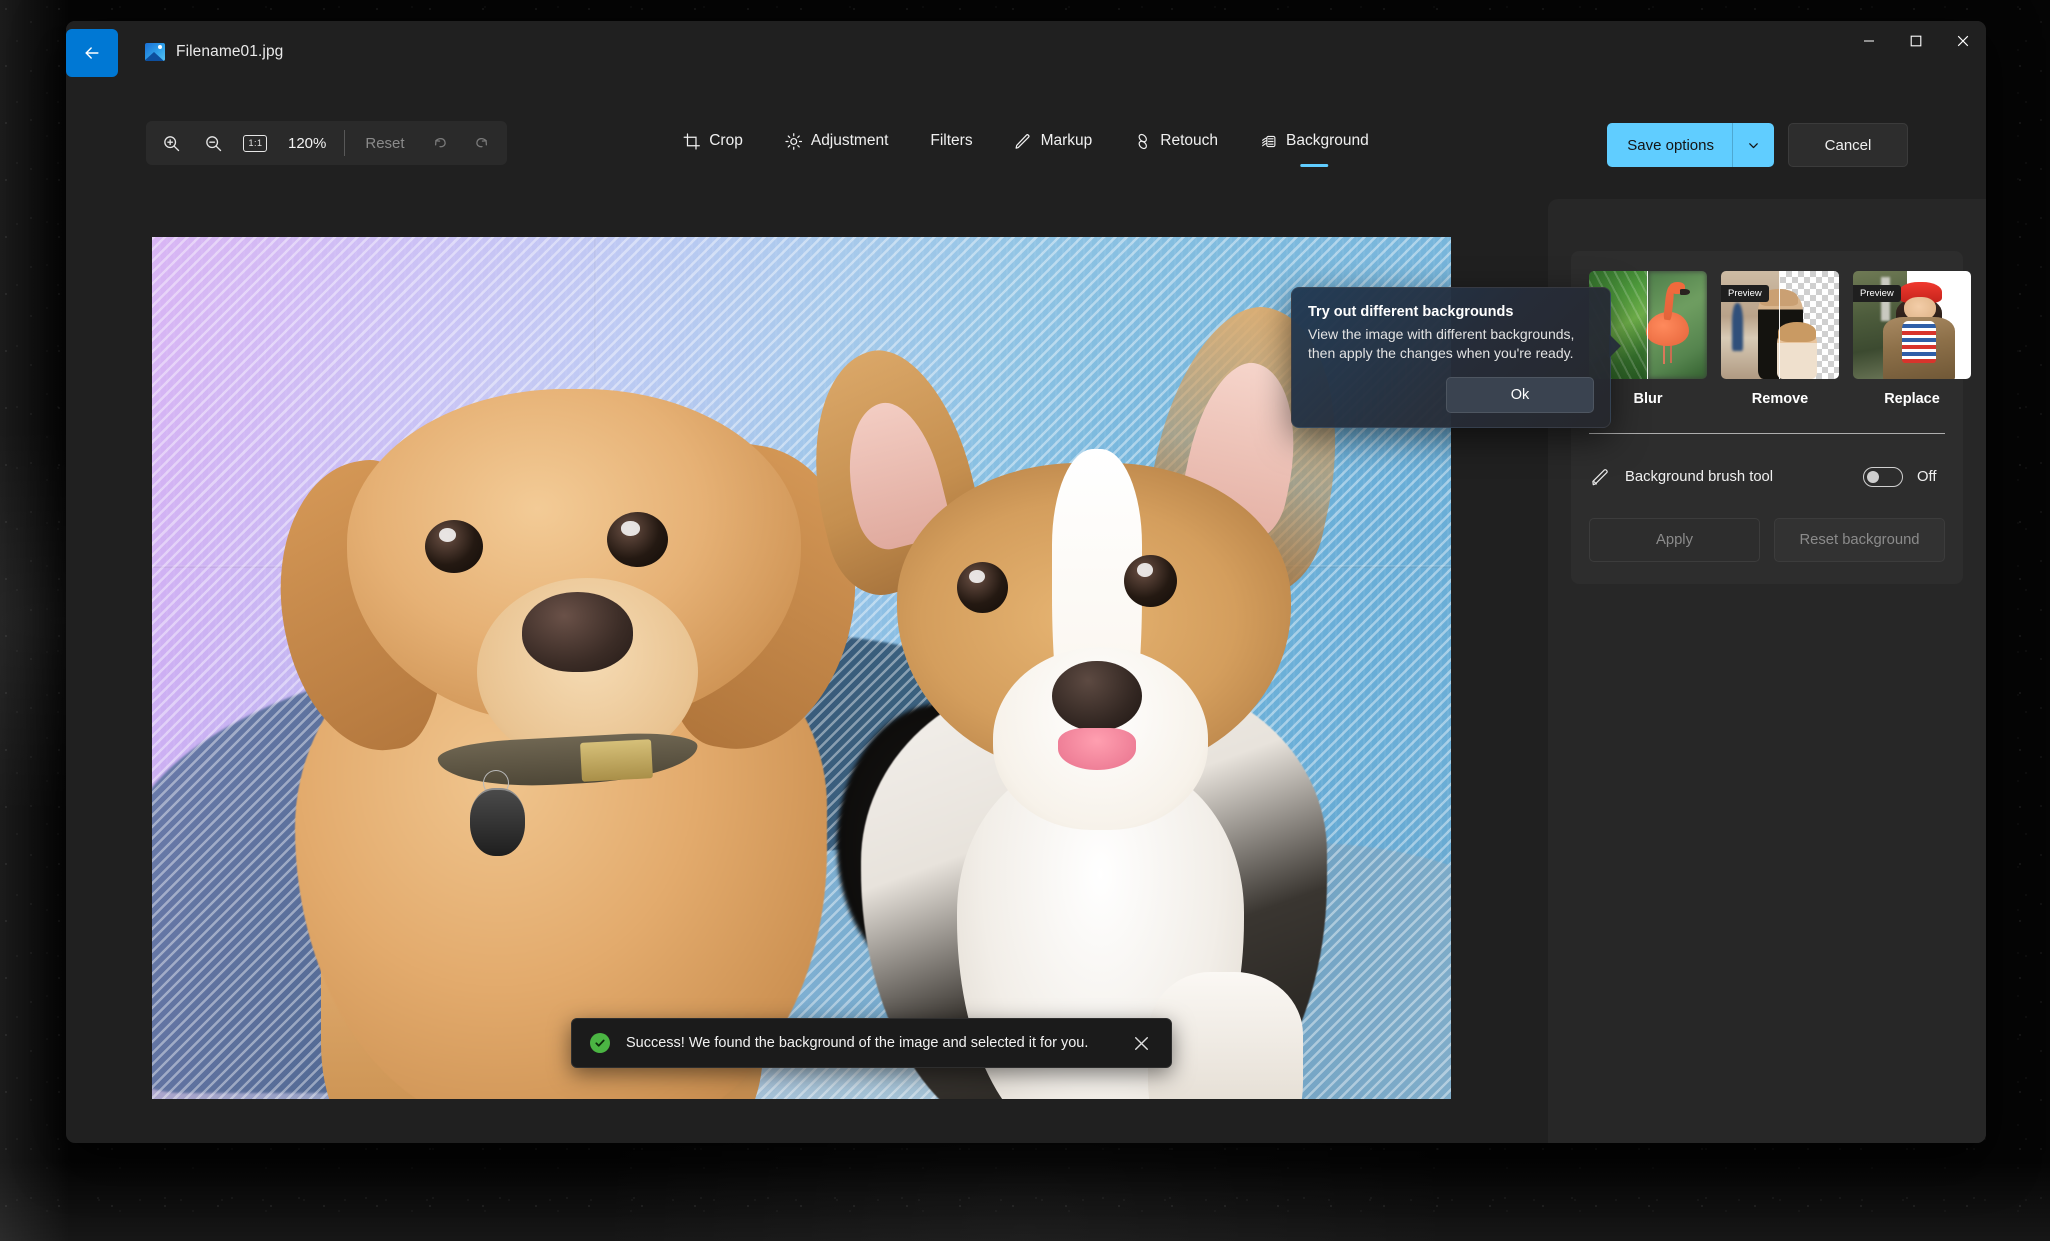 The width and height of the screenshot is (2050, 1241). Describe the element at coordinates (577, 632) in the screenshot. I see `doodle-nose` at that location.